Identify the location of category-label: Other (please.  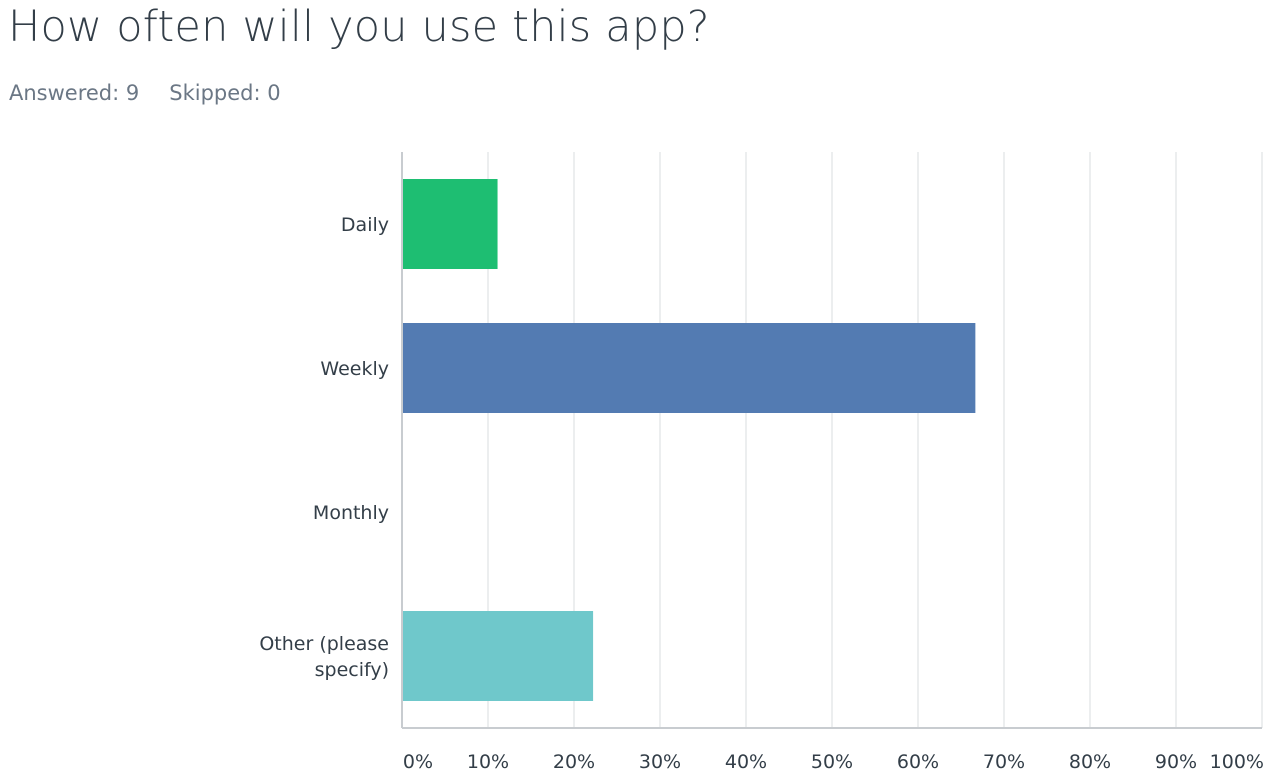
(324, 644).